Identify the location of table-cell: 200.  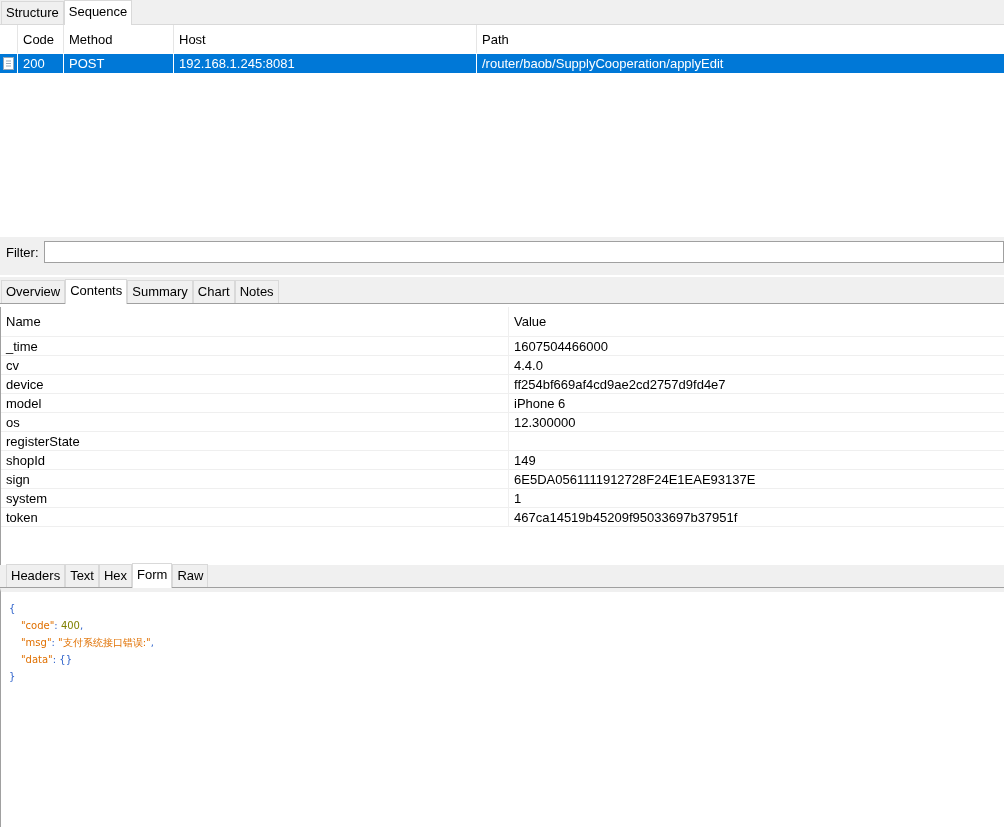
(41, 63).